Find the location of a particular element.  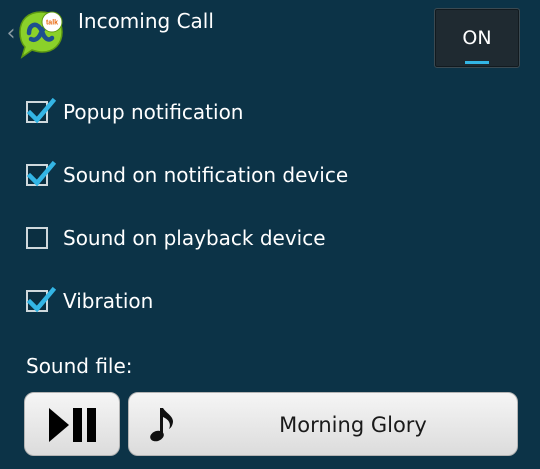

play-pause-icon is located at coordinates (72, 425).